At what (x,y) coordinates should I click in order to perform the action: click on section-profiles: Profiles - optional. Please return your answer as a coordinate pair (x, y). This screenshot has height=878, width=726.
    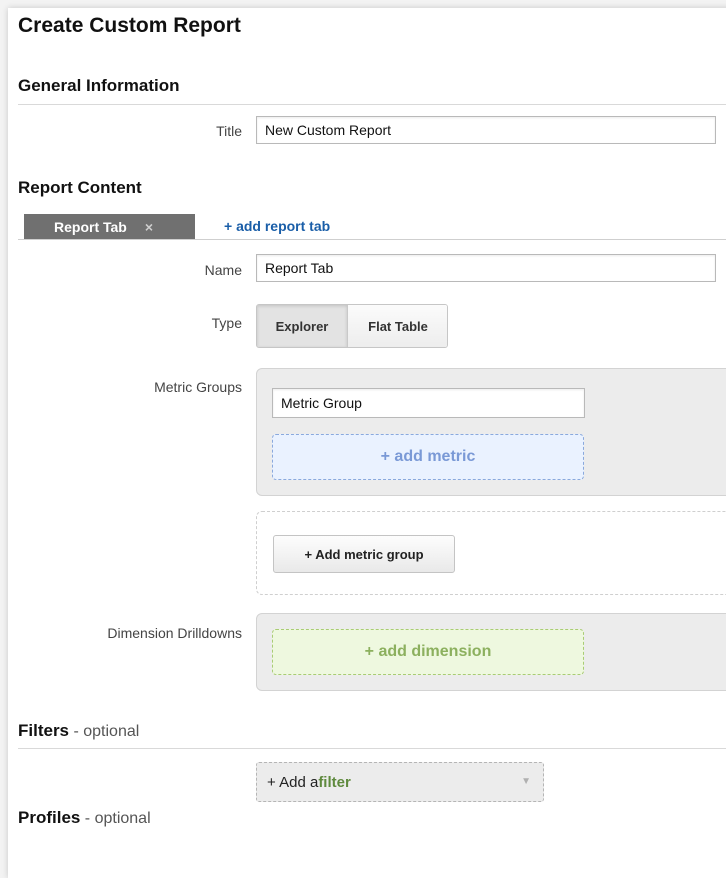
    Looking at the image, I should click on (84, 818).